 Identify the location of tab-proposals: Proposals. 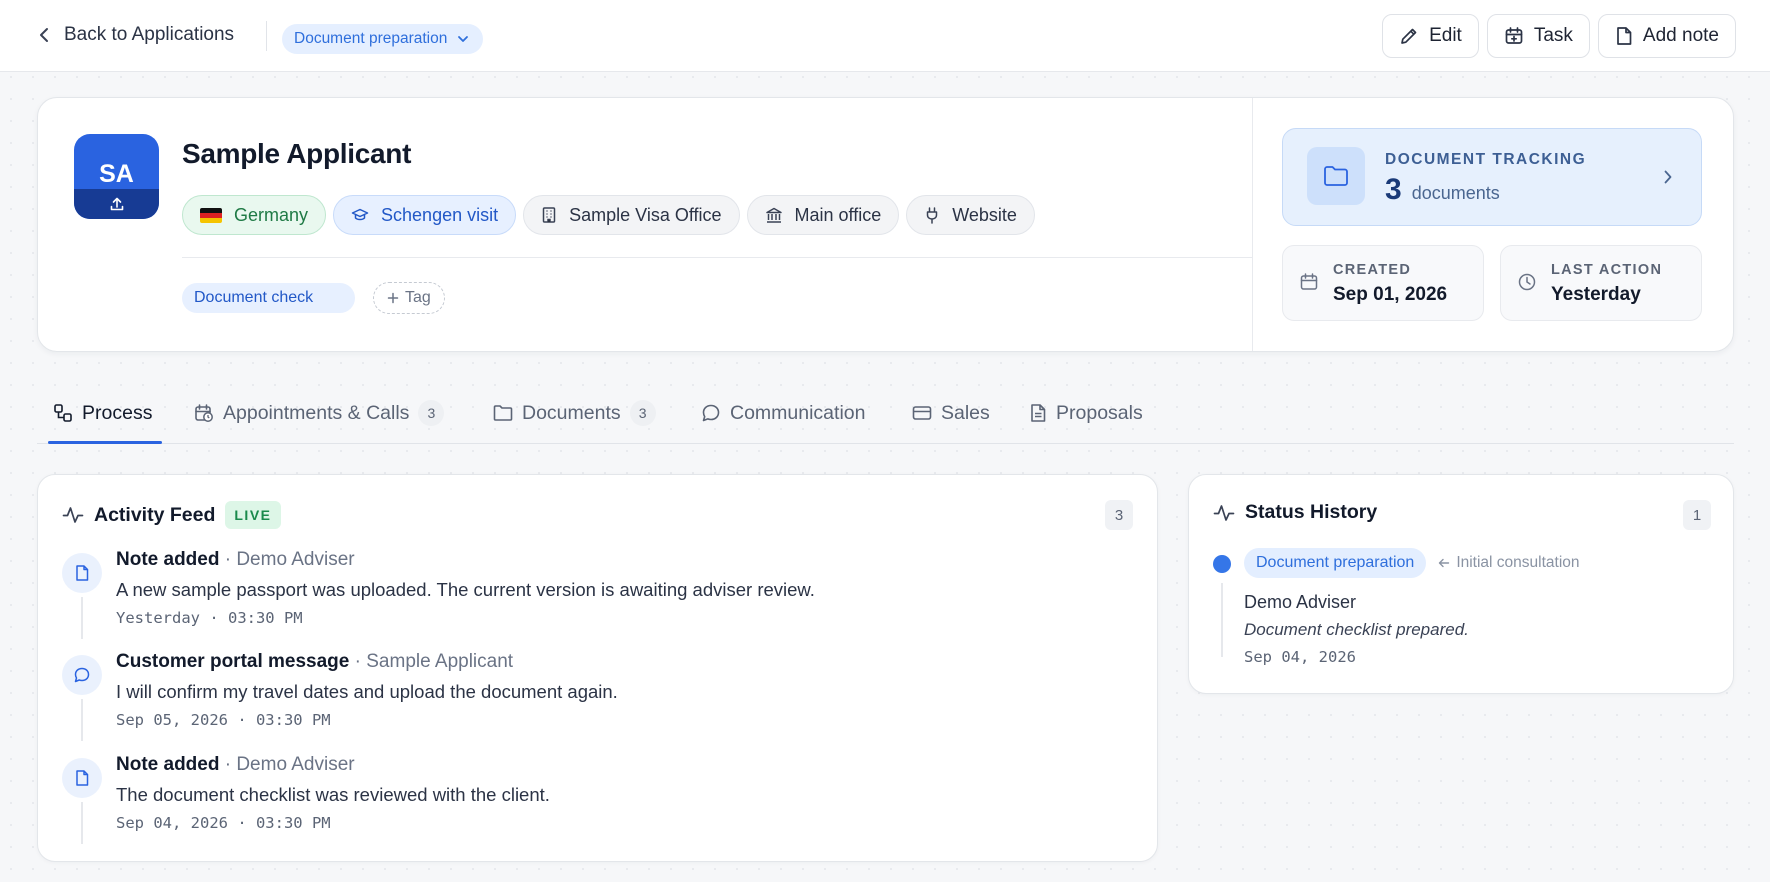
(1086, 413).